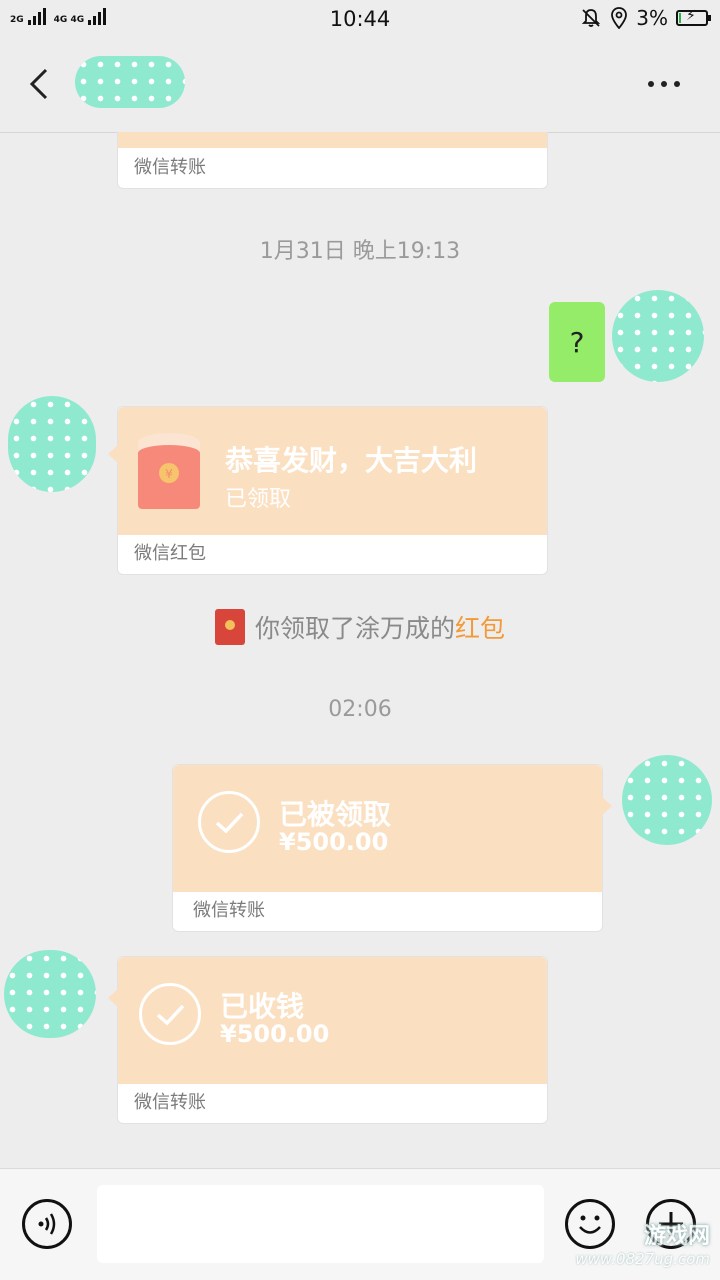 The height and width of the screenshot is (1280, 720). Describe the element at coordinates (229, 627) in the screenshot. I see `red-packet-small-icon` at that location.